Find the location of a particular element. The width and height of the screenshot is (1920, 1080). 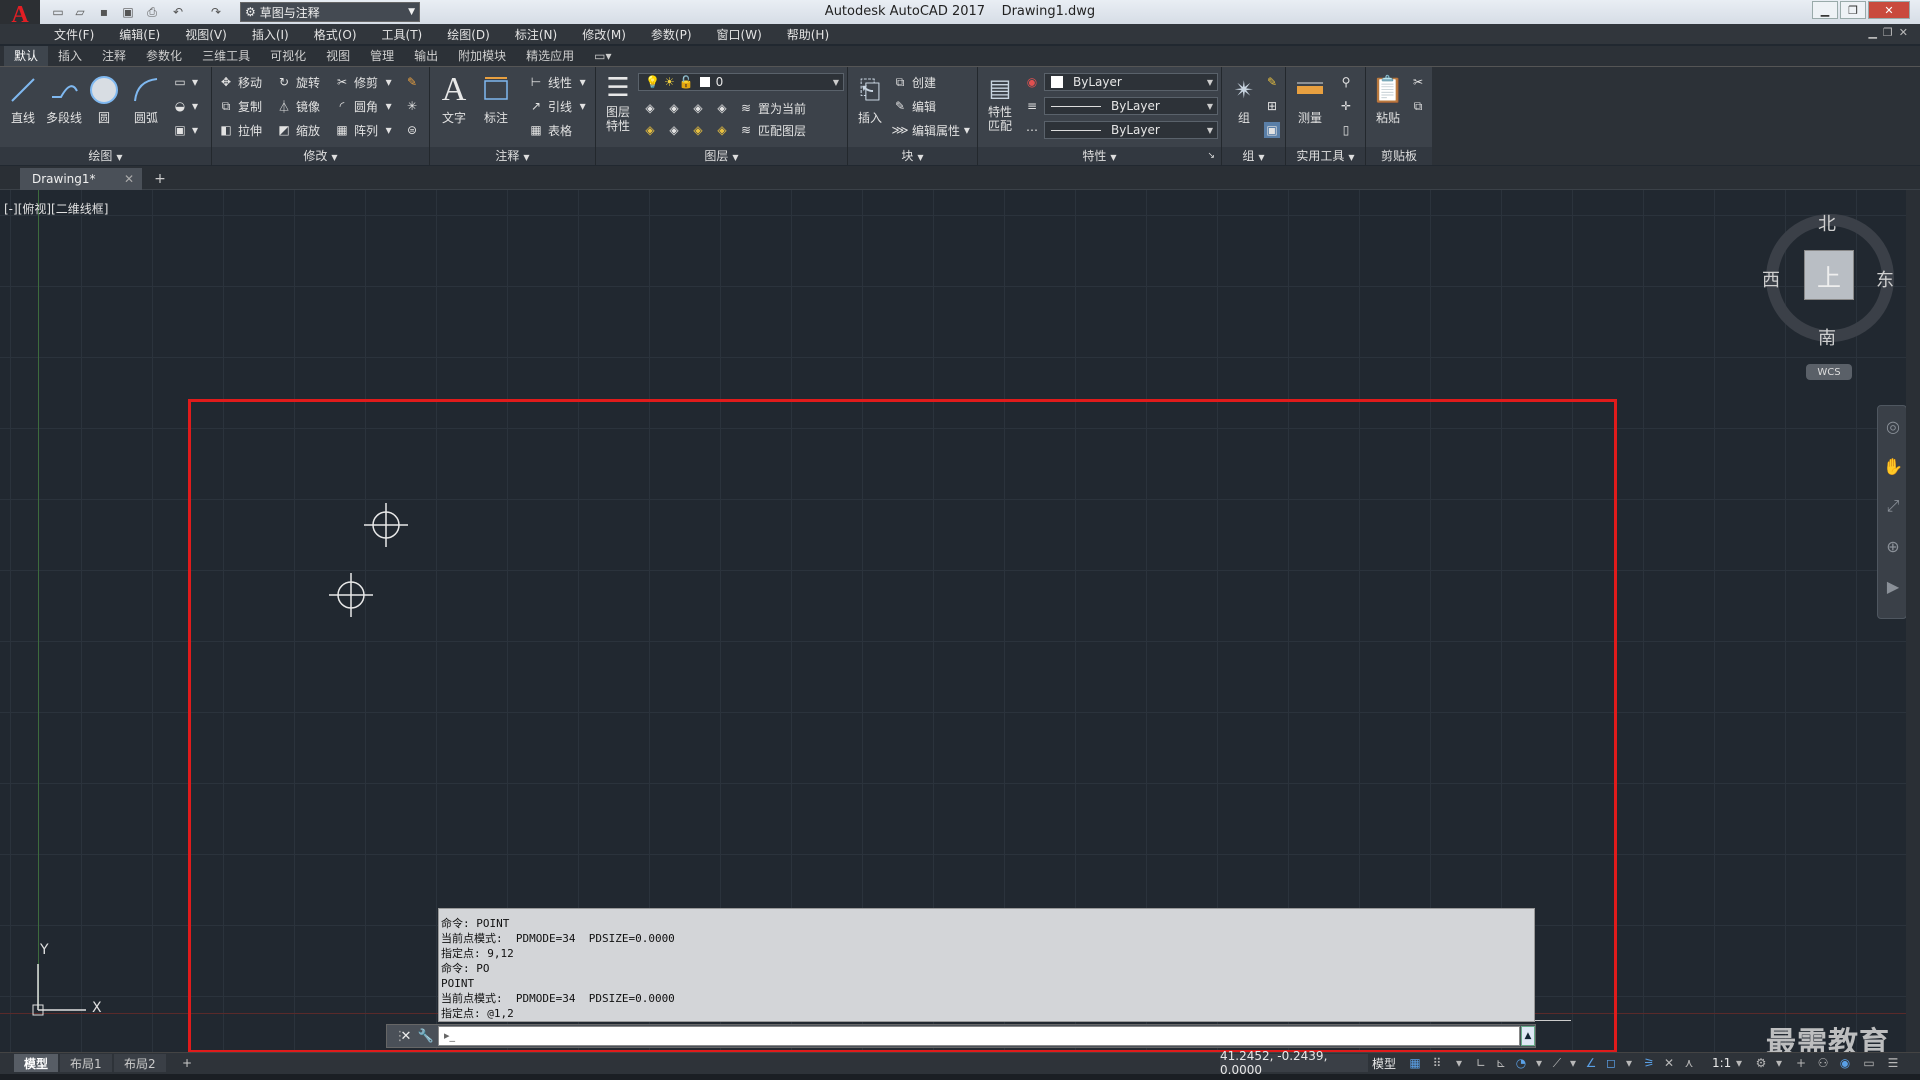

tab-visualize: 可视化 is located at coordinates (288, 56).